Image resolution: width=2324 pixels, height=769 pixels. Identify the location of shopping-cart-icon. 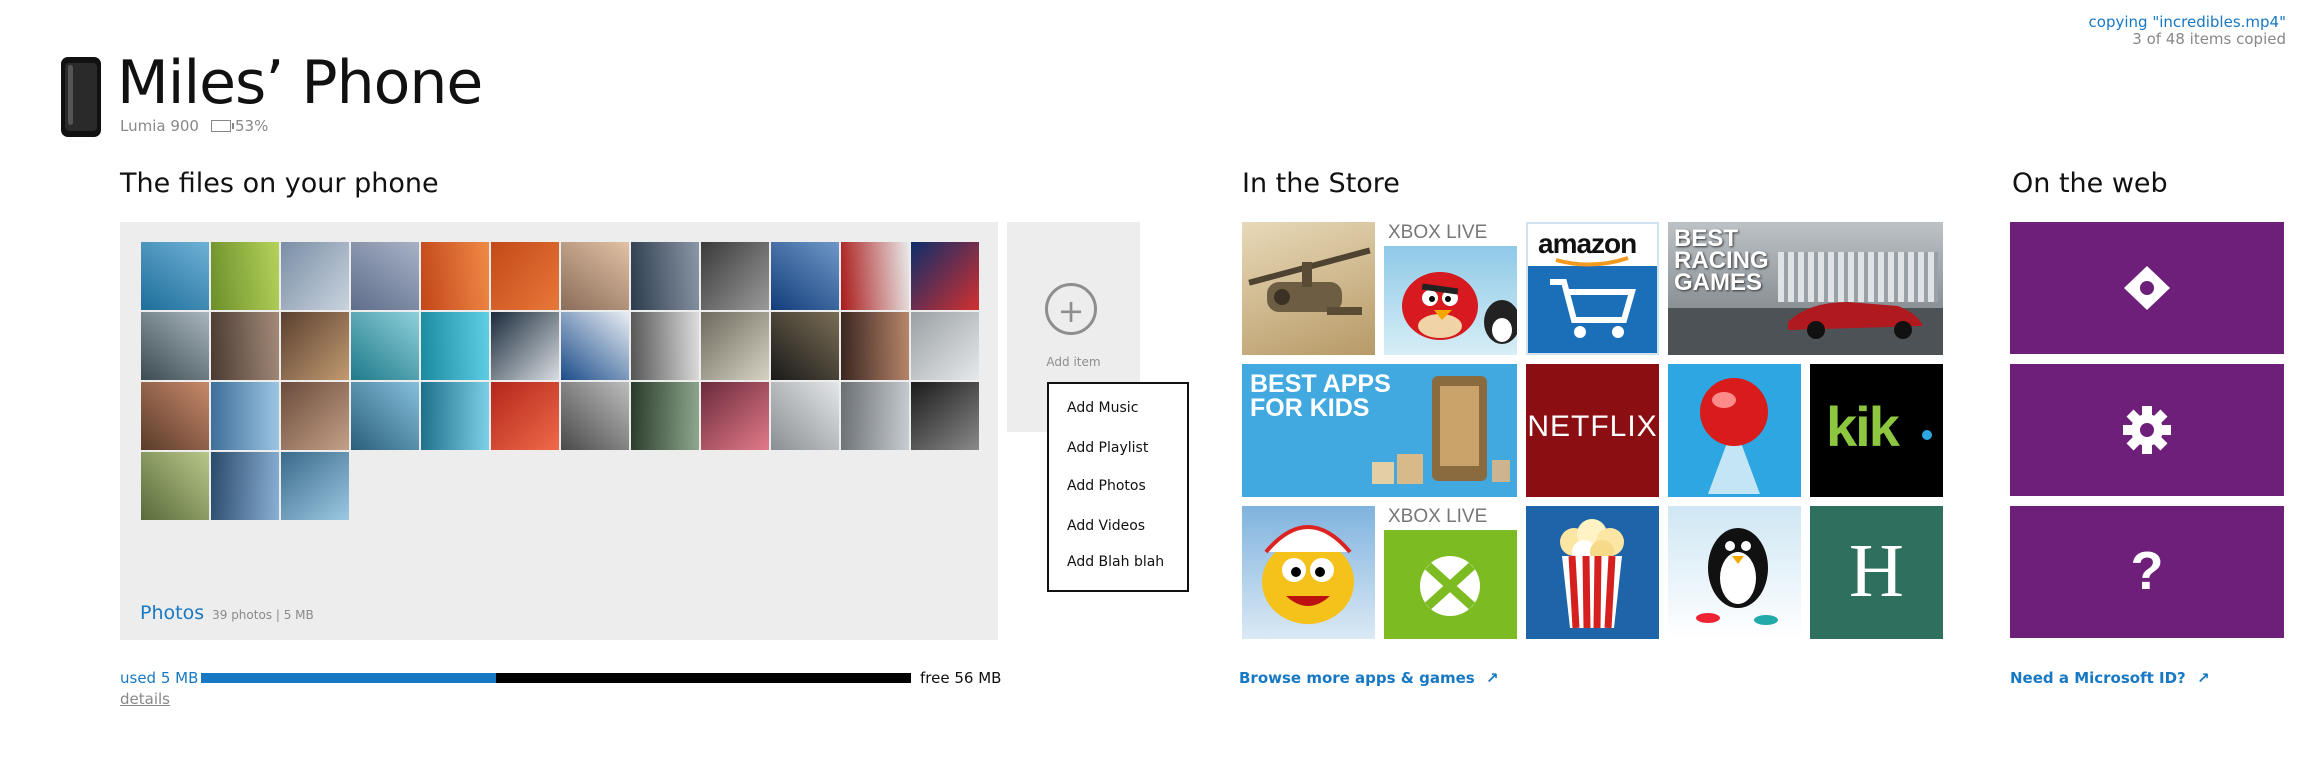
(1593, 297).